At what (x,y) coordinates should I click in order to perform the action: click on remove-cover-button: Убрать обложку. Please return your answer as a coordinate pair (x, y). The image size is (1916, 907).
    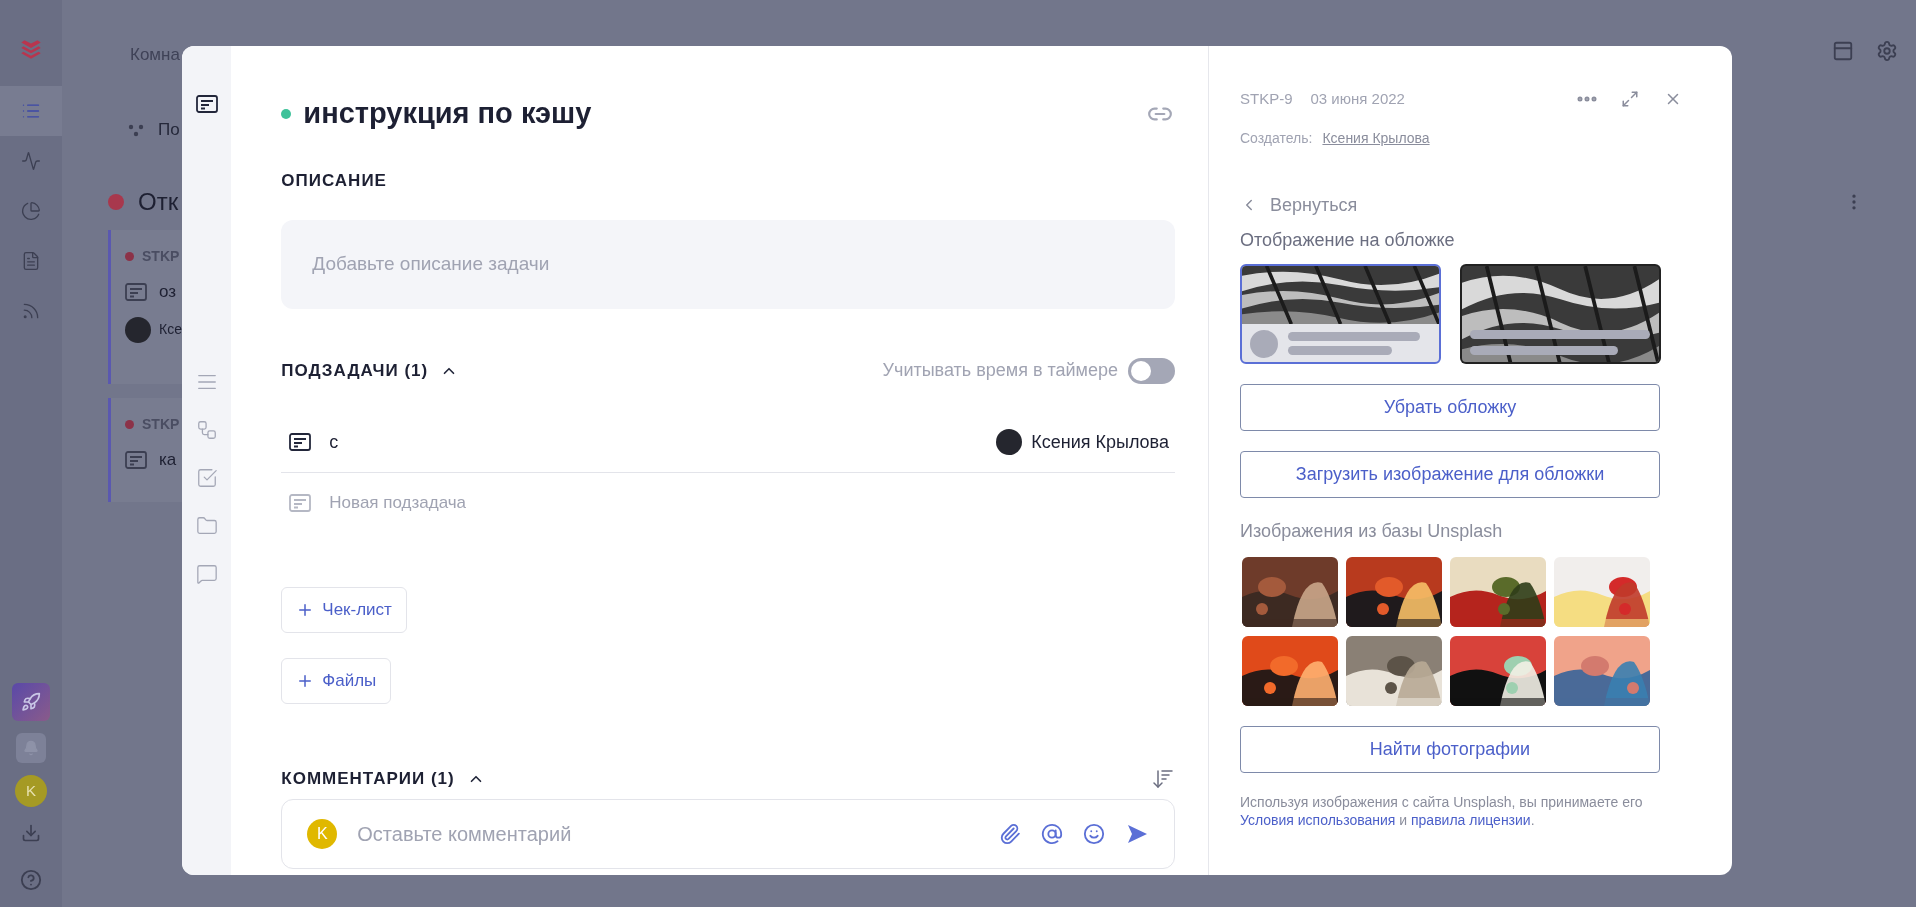
    Looking at the image, I should click on (1450, 407).